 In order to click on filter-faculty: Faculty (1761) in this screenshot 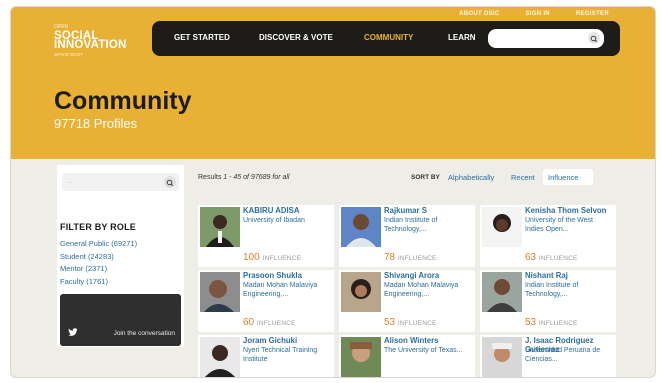, I will do `click(98, 282)`.